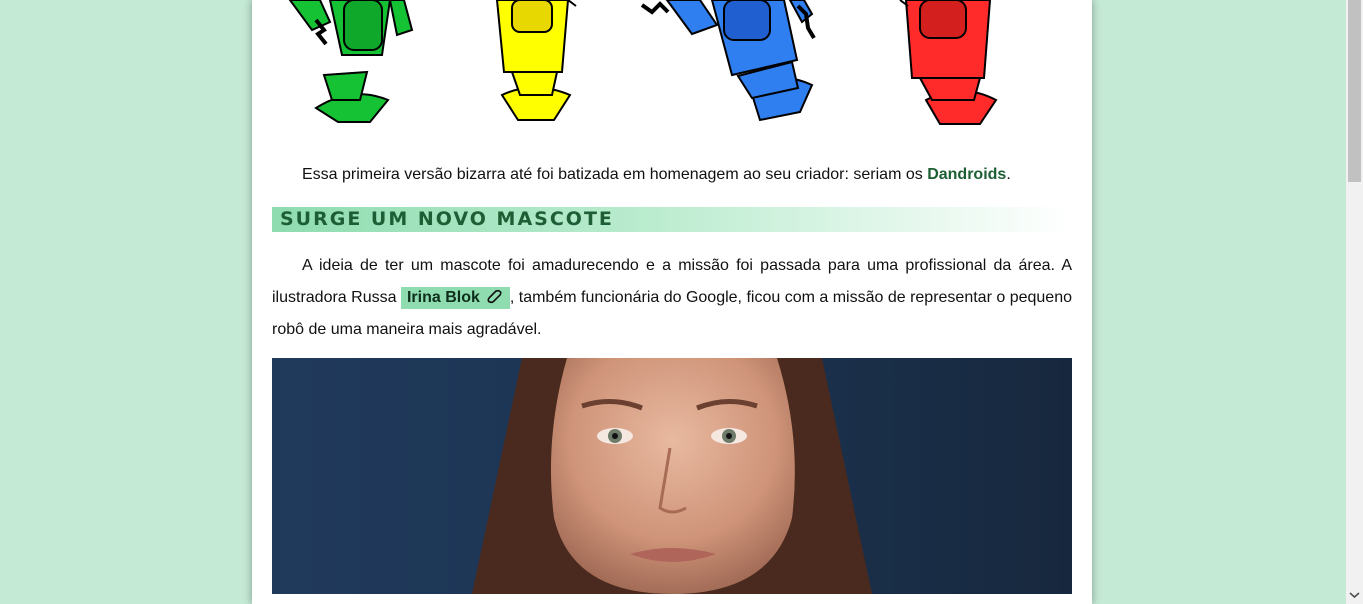 This screenshot has height=604, width=1363. Describe the element at coordinates (494, 297) in the screenshot. I see `paperclip-link-icon` at that location.